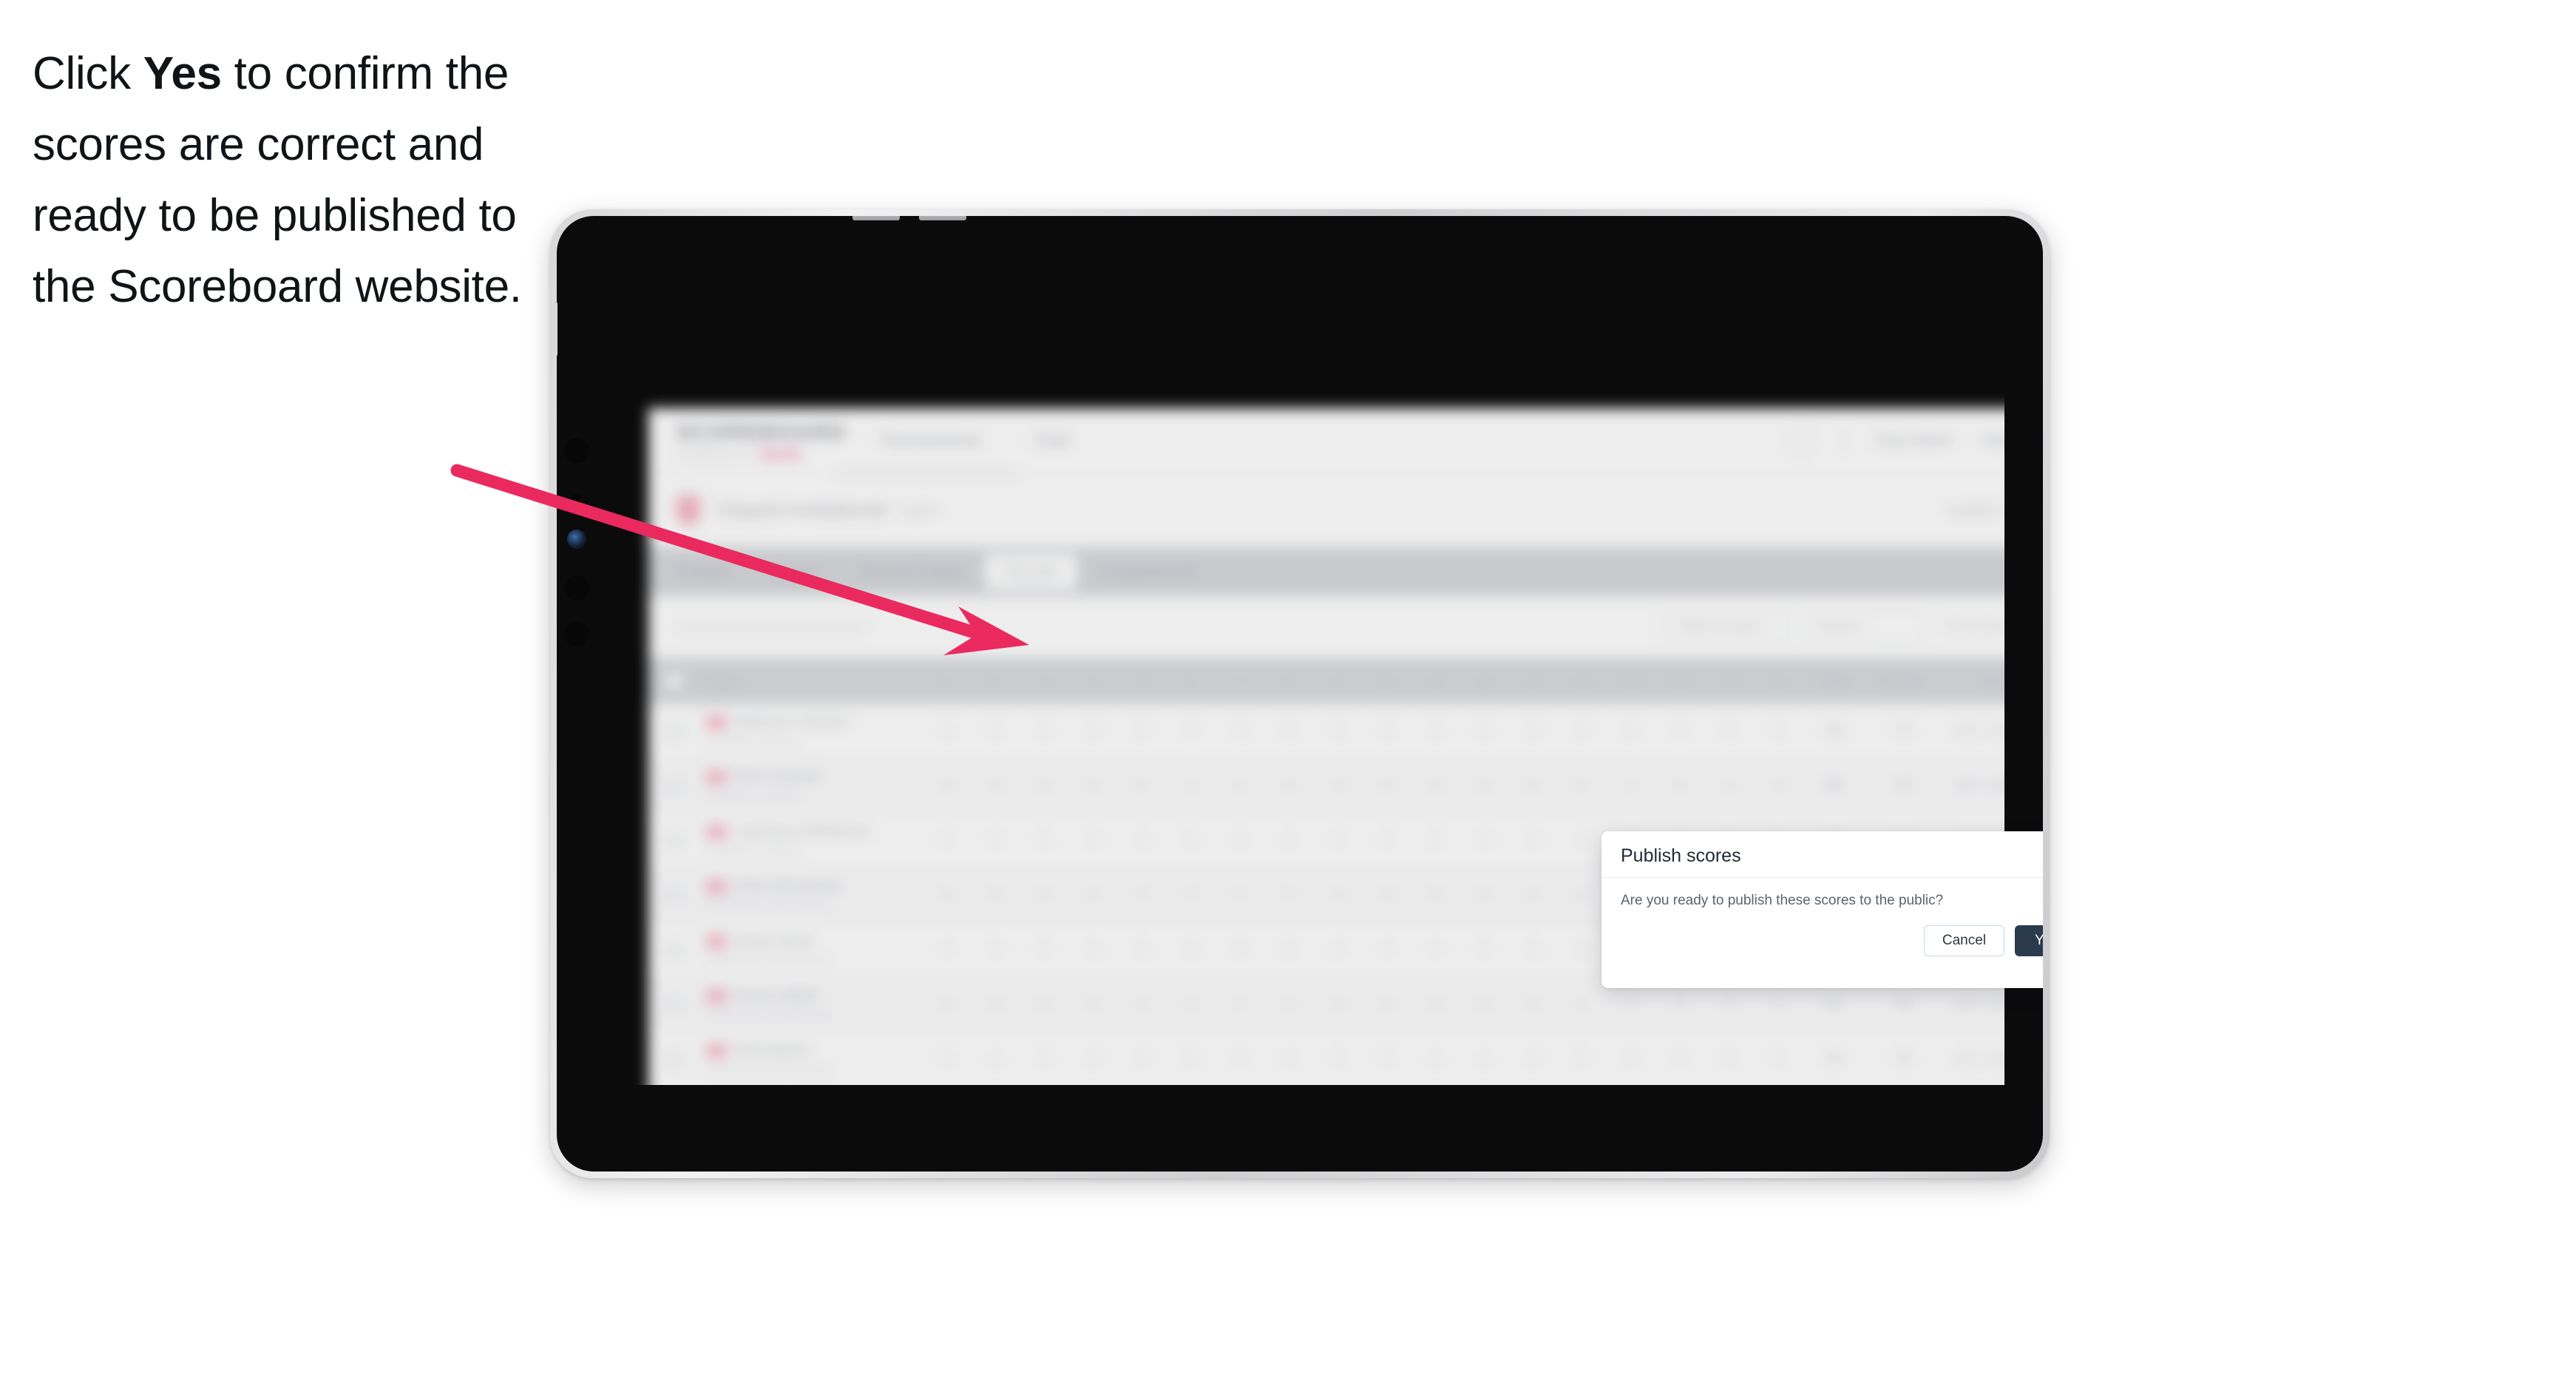 The width and height of the screenshot is (2576, 1386). Describe the element at coordinates (1240, 731) in the screenshot. I see `score-cell-hole-7: 3` at that location.